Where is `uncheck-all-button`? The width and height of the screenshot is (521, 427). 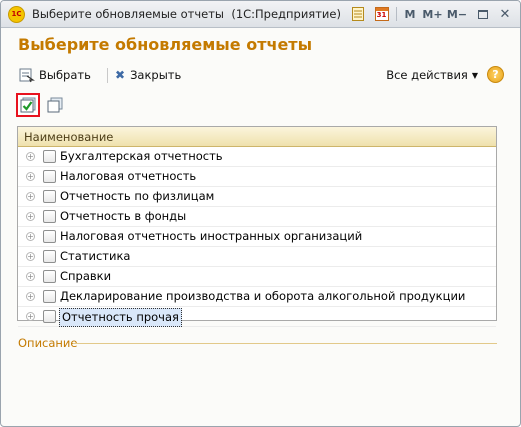
uncheck-all-button is located at coordinates (55, 105).